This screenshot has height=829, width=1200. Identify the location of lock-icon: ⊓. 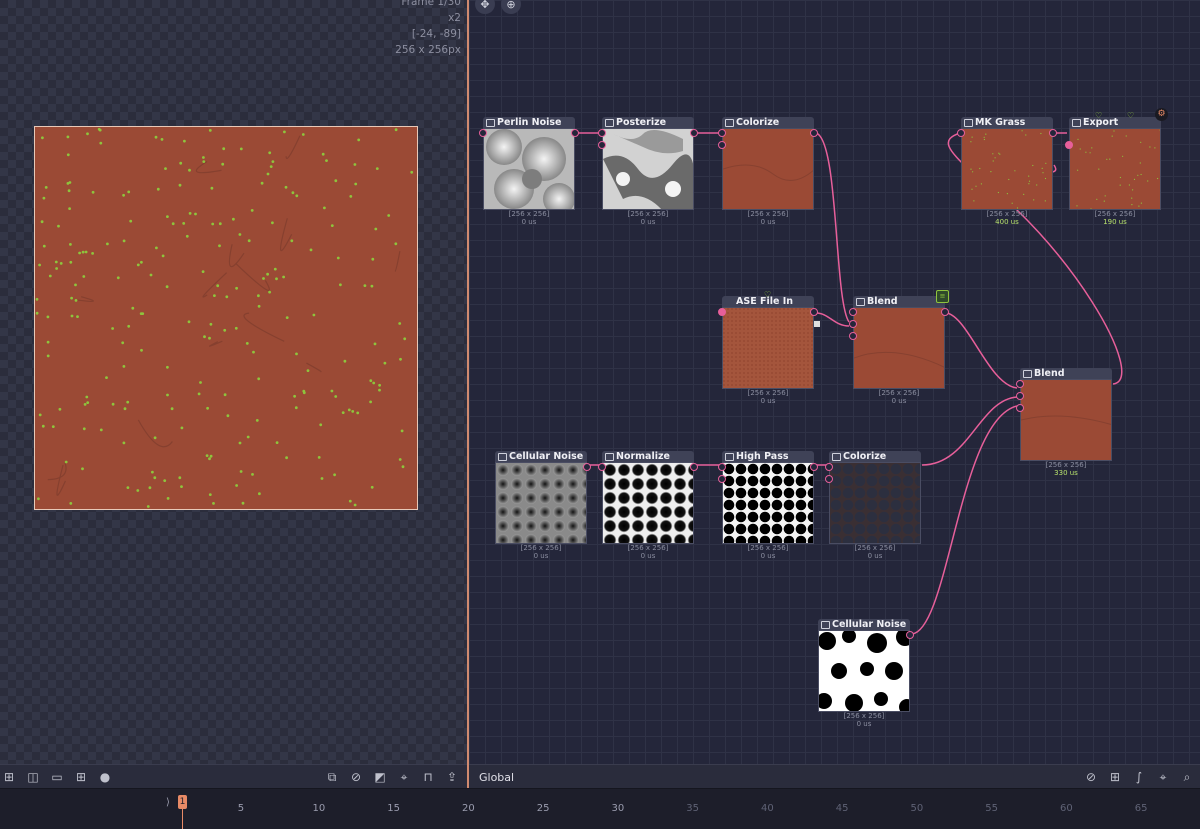
(428, 777).